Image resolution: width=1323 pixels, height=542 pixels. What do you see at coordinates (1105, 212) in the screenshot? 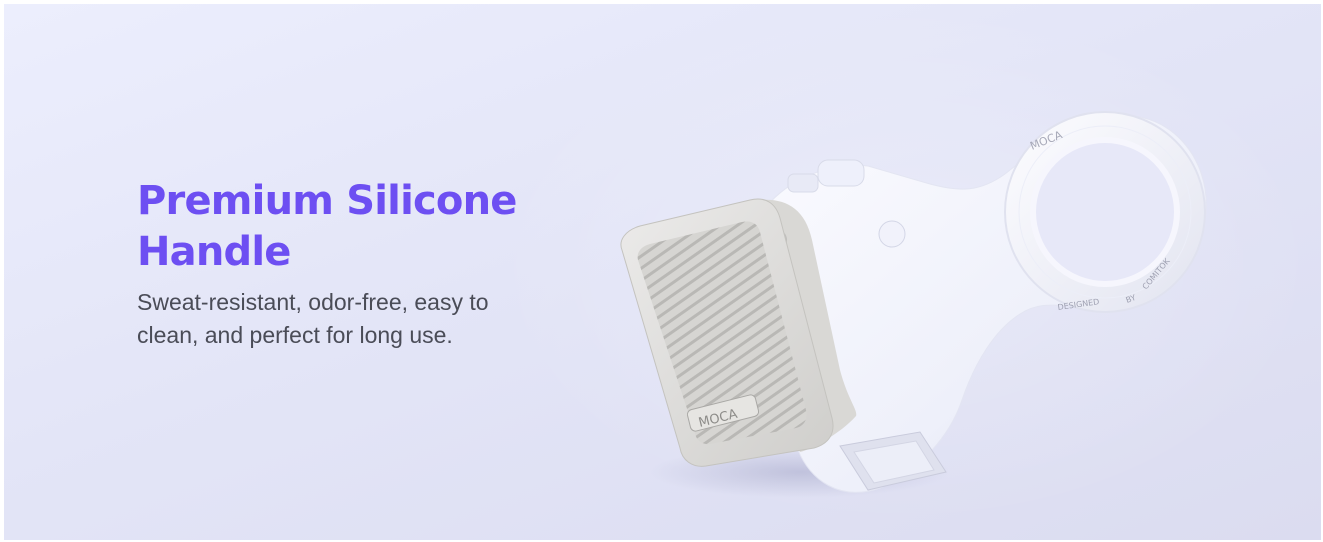
I see `ring-opening` at bounding box center [1105, 212].